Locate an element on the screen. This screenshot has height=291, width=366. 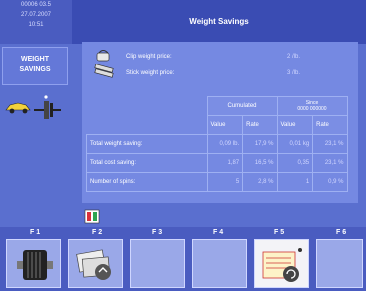
cell-value: 0,01 kg is located at coordinates (295, 144).